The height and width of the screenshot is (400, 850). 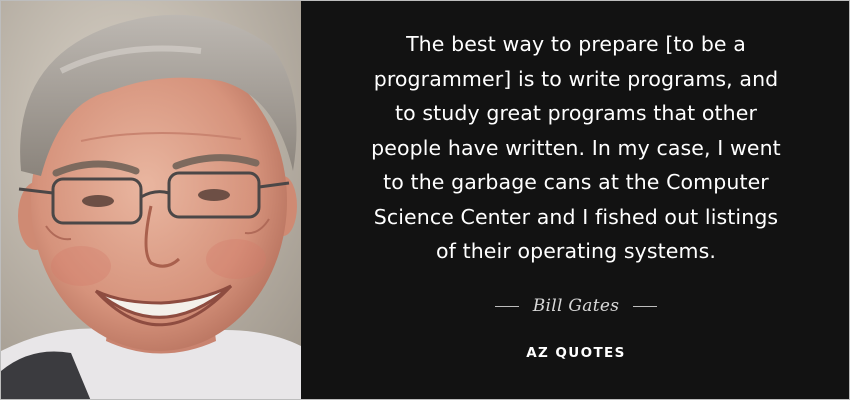 I want to click on quote-line: people have written. In my case, I went, so click(x=576, y=147).